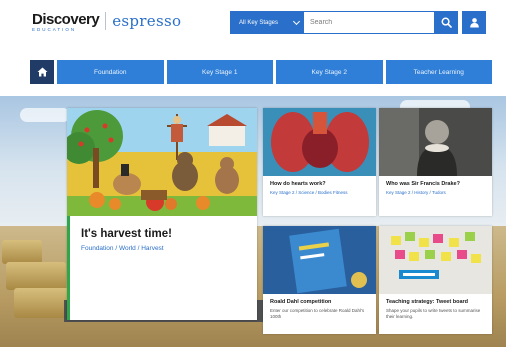 This screenshot has width=506, height=347. Describe the element at coordinates (301, 302) in the screenshot. I see `card-title: Roald Dahl competition` at that location.